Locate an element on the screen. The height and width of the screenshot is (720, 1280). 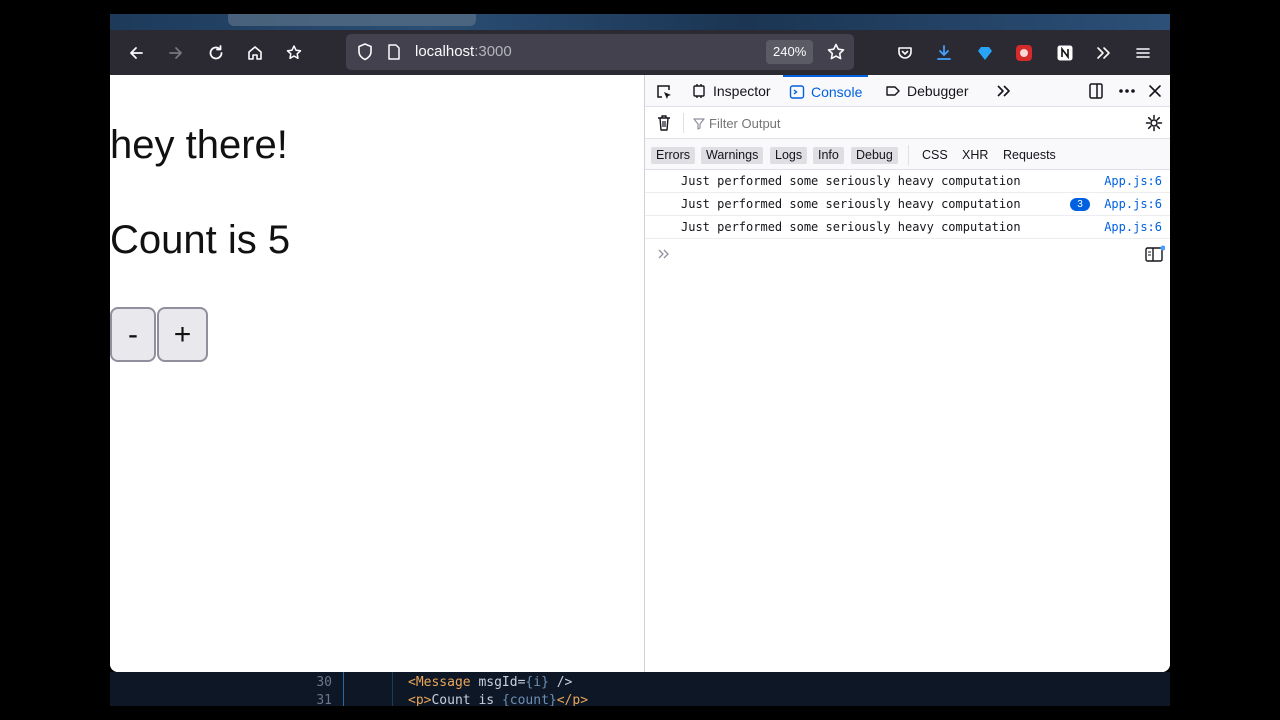
tab-console: Console is located at coordinates (826, 91).